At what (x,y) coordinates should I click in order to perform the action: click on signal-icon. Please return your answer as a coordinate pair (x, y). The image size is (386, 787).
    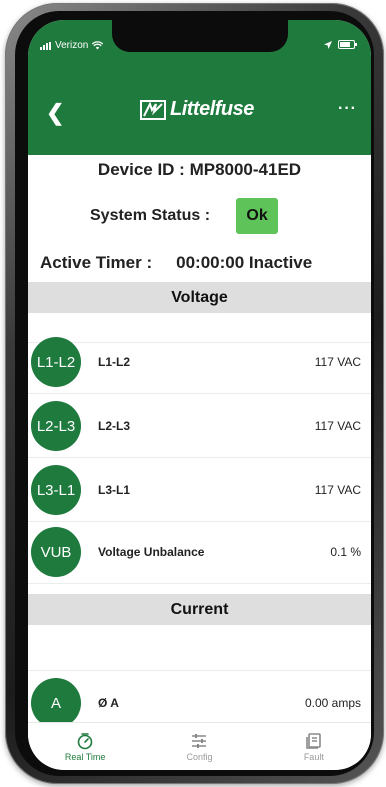
    Looking at the image, I should click on (45, 45).